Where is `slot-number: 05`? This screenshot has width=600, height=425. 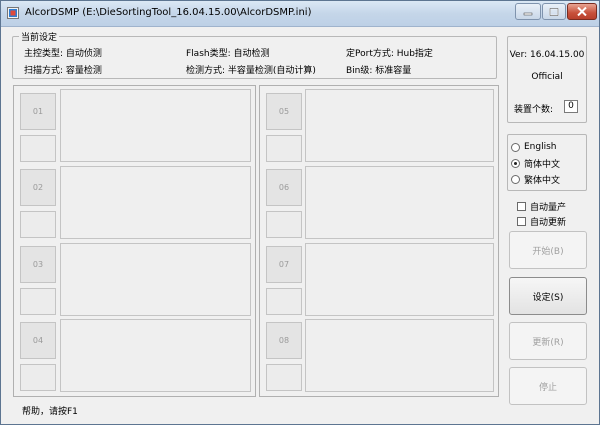
slot-number: 05 is located at coordinates (284, 111).